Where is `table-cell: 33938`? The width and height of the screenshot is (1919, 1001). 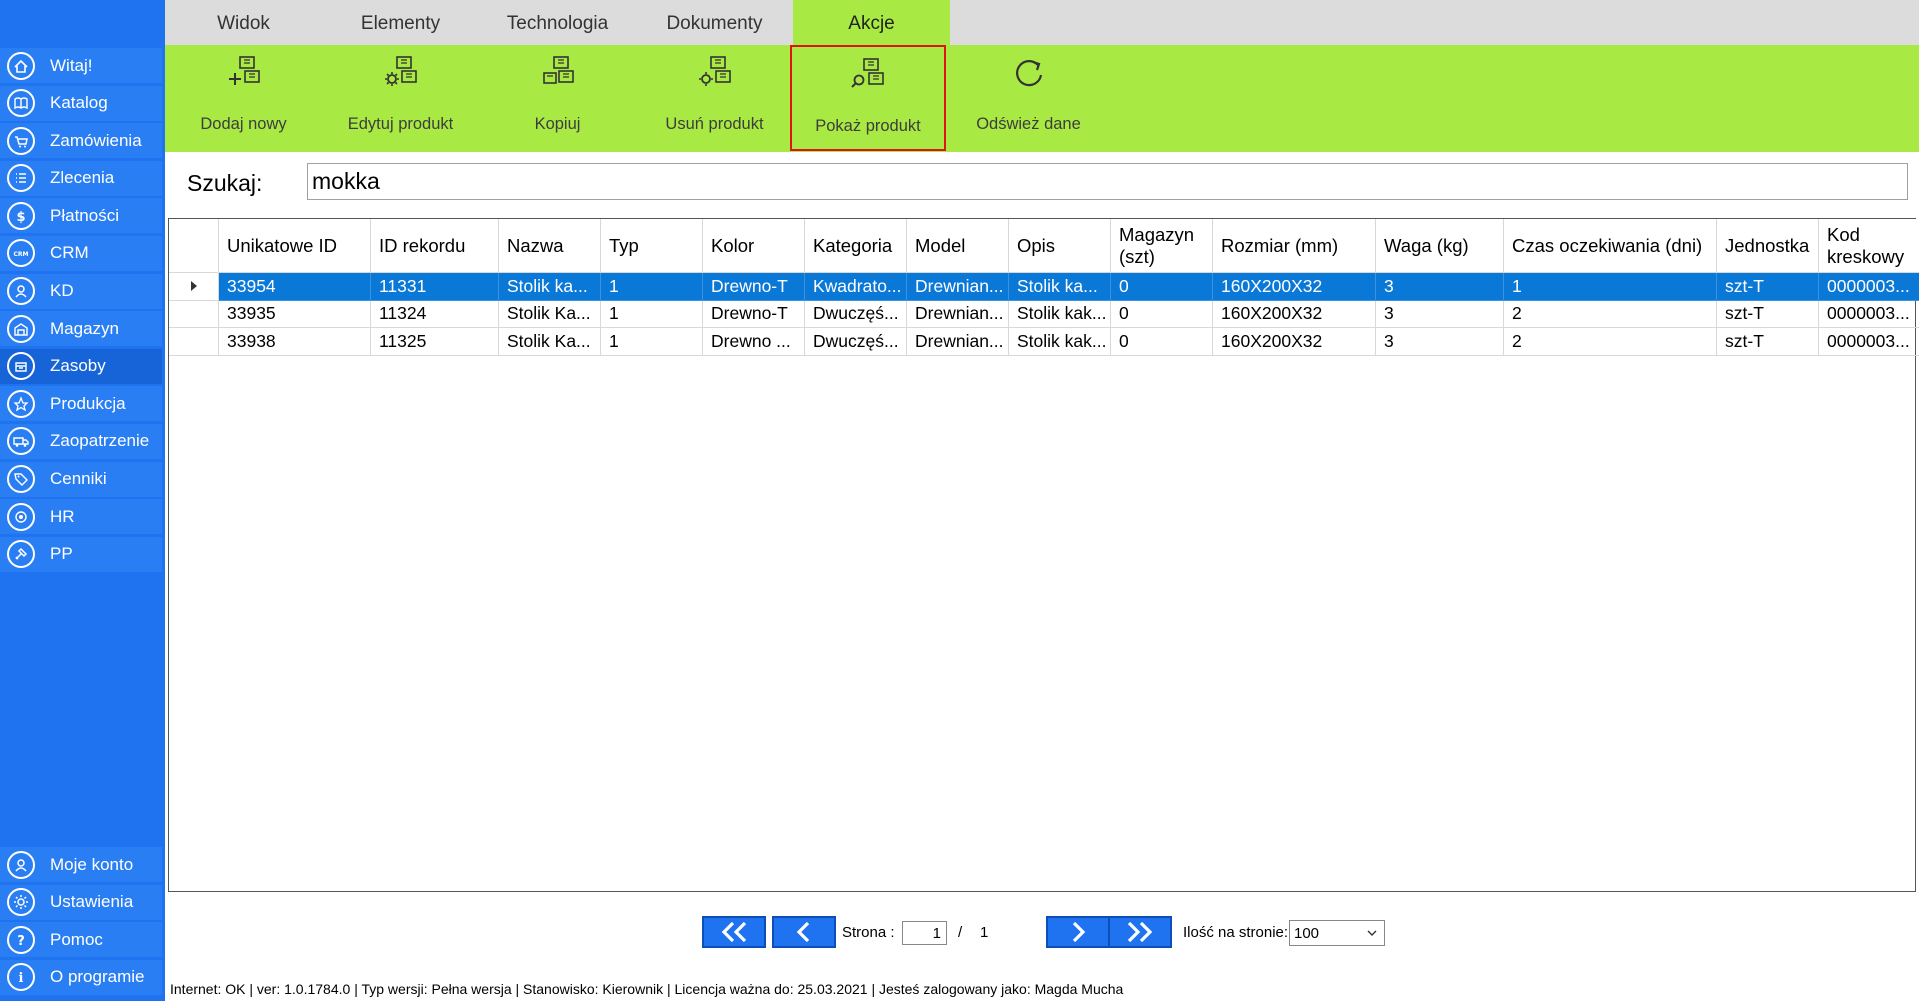
table-cell: 33938 is located at coordinates (295, 342).